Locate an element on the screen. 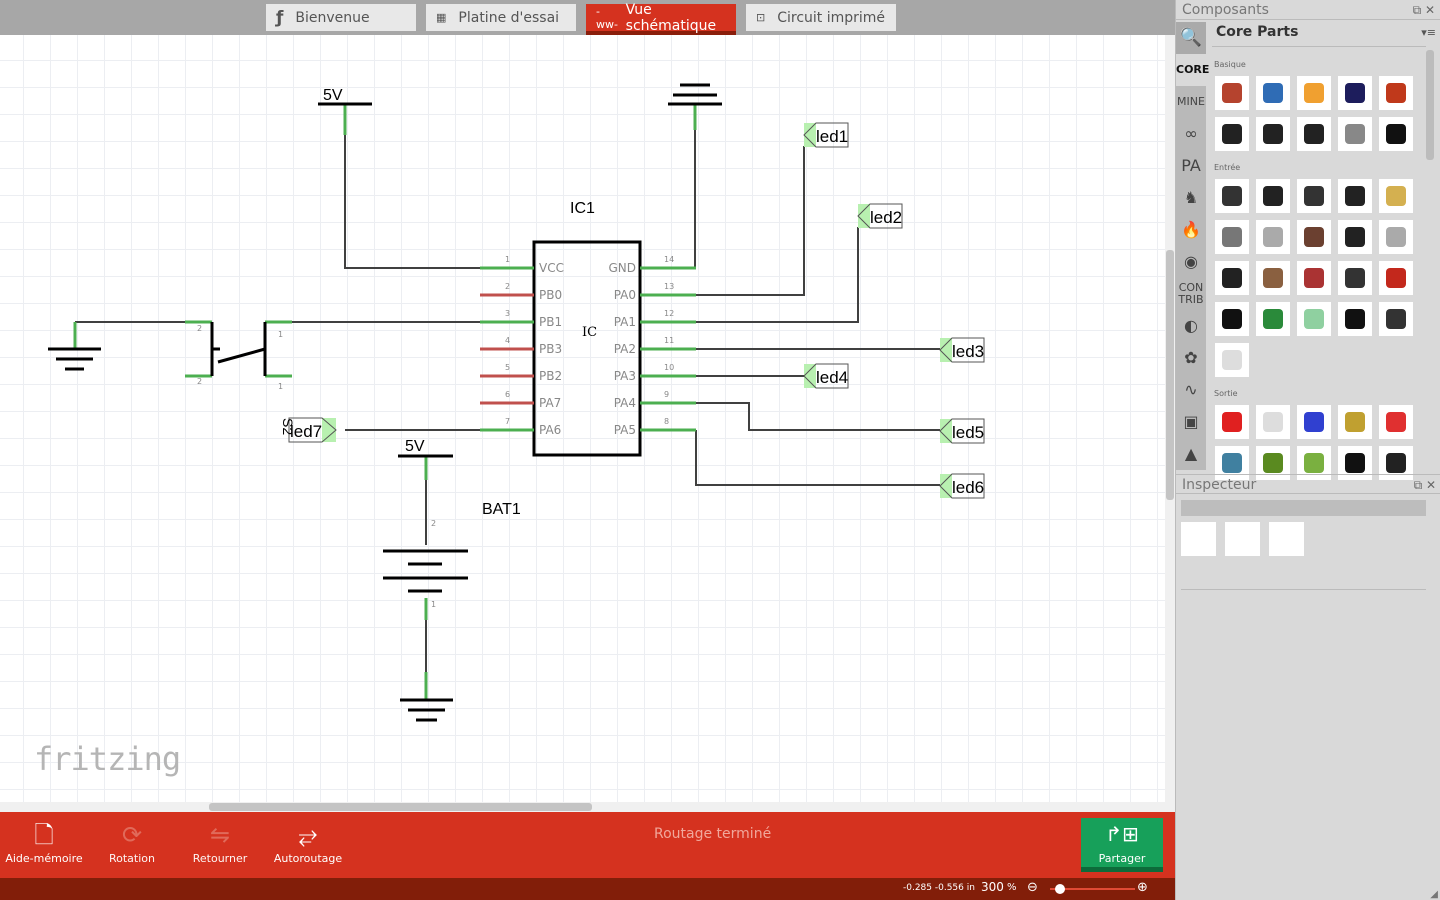 The image size is (1440, 900). rotate-button: ⟳ Rotation is located at coordinates (132, 841).